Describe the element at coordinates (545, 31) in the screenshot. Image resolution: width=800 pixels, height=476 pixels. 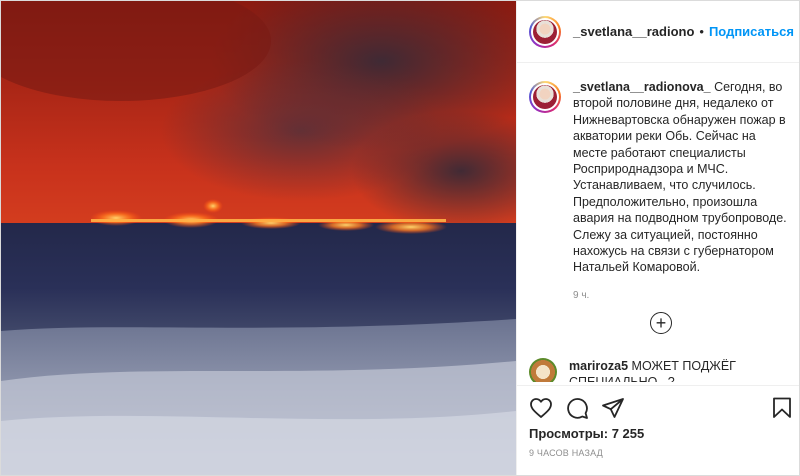
I see `author-avatar` at that location.